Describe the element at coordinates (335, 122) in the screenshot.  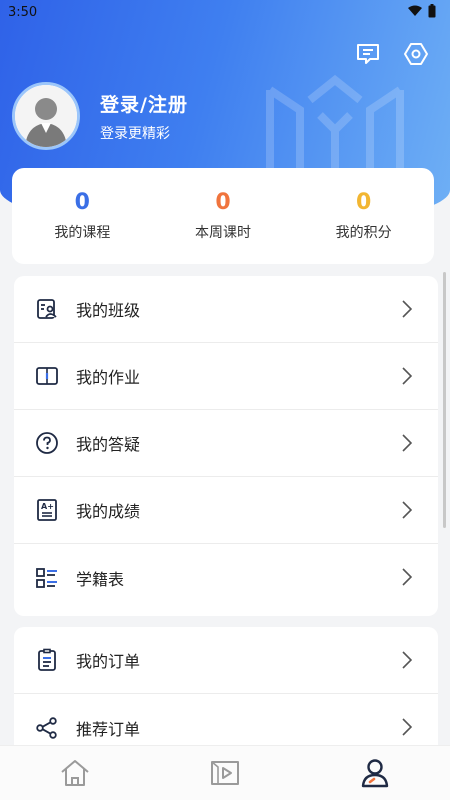
I see `logo-watermark-icon` at that location.